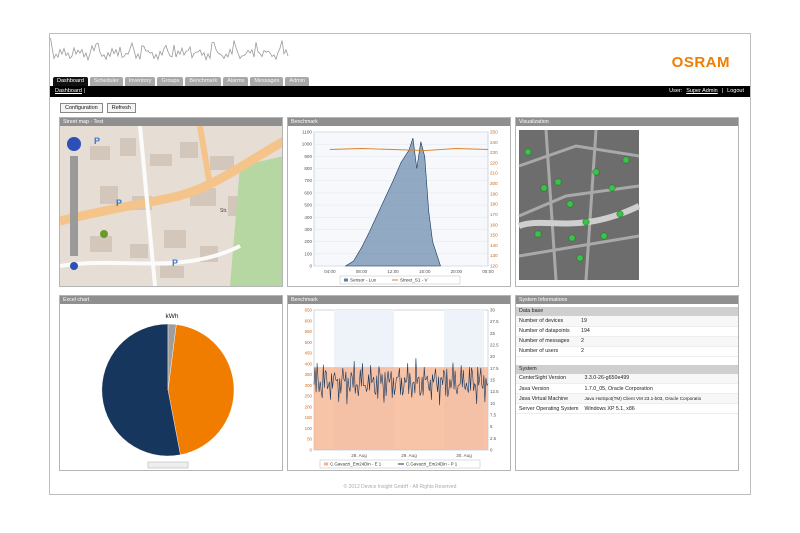 Image resolution: width=800 pixels, height=533 pixels. Describe the element at coordinates (627, 206) in the screenshot. I see `visualization-map` at that location.